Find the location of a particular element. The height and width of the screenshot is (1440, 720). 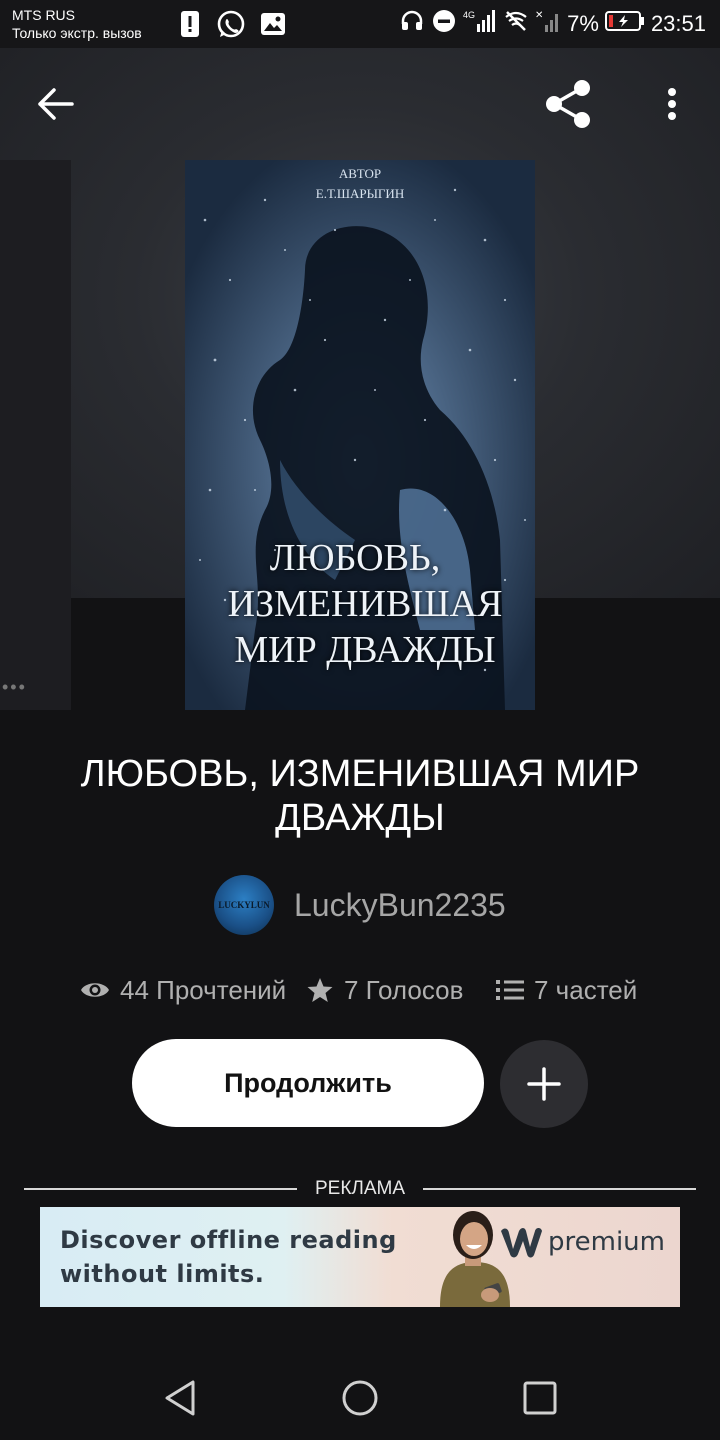

ad-brand-text: premium is located at coordinates (606, 1242).